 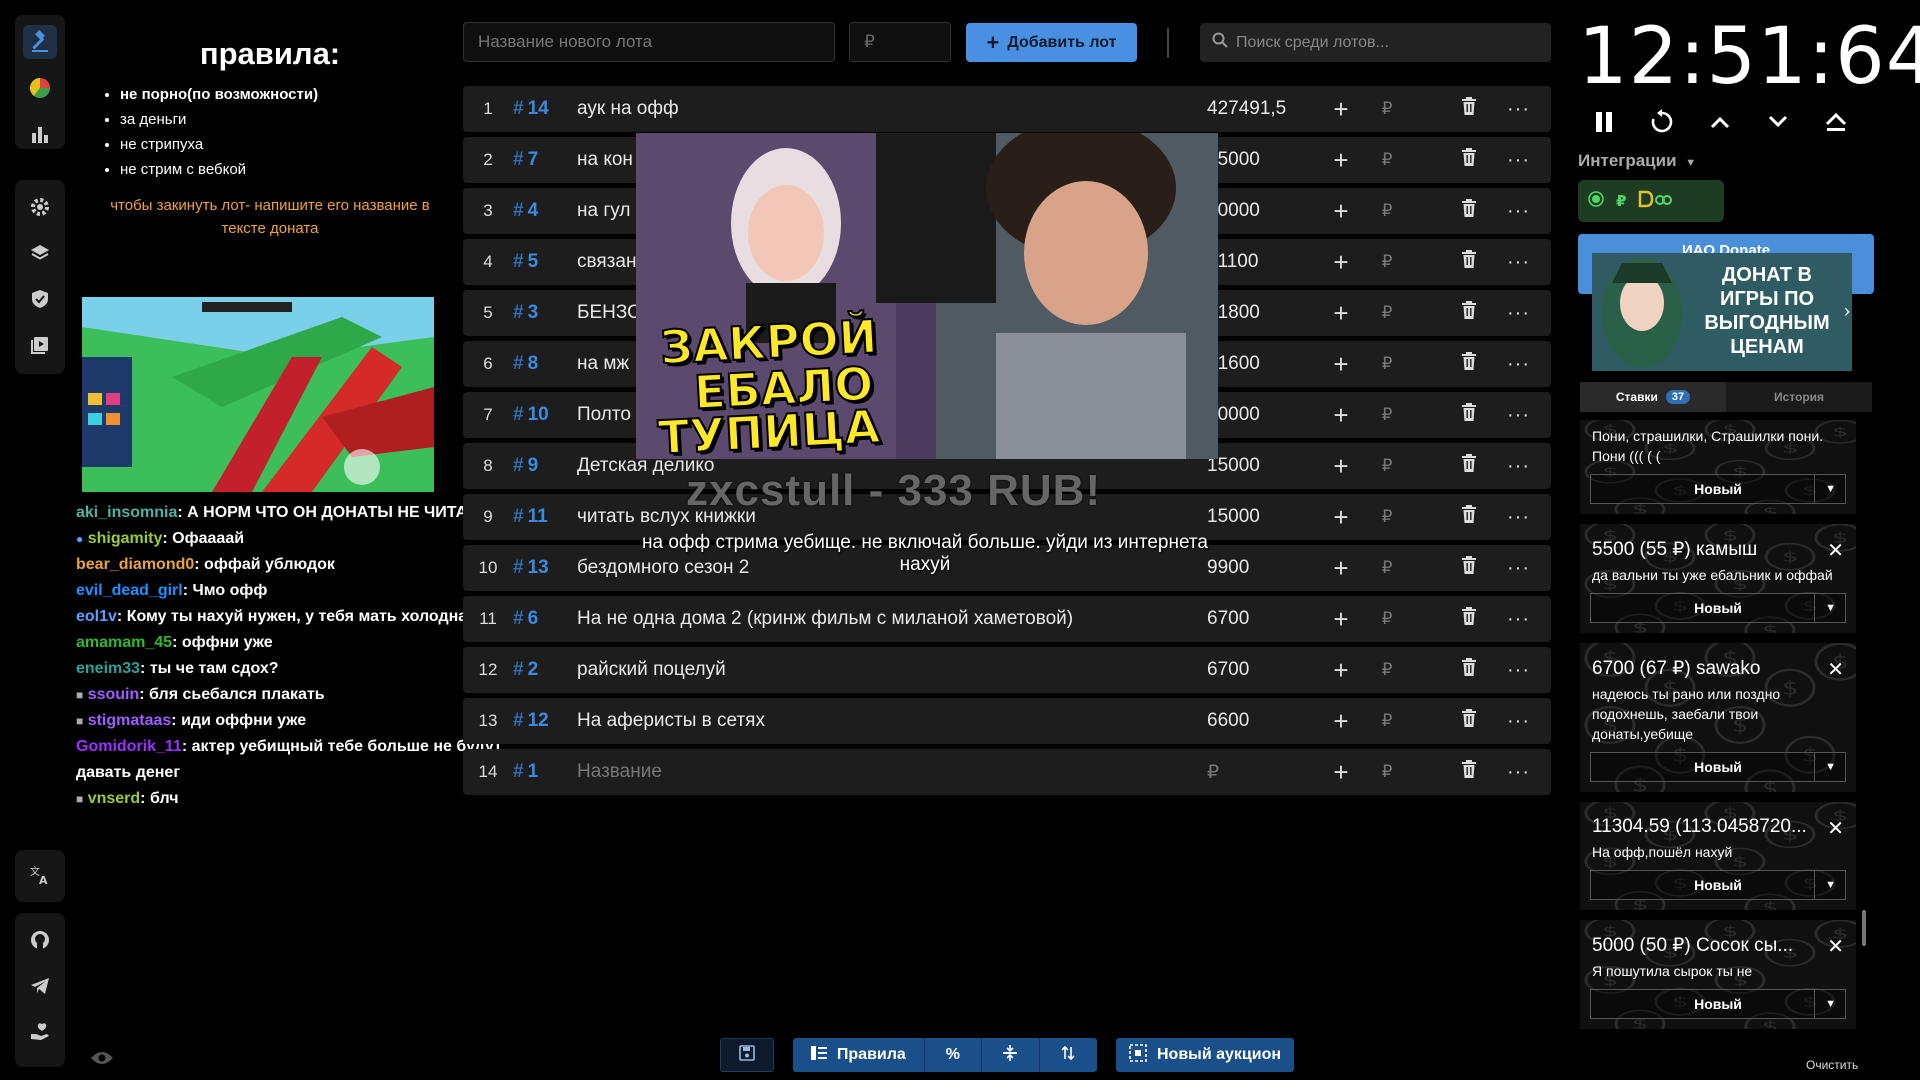 What do you see at coordinates (1596, 201) in the screenshot?
I see `radio-on-icon` at bounding box center [1596, 201].